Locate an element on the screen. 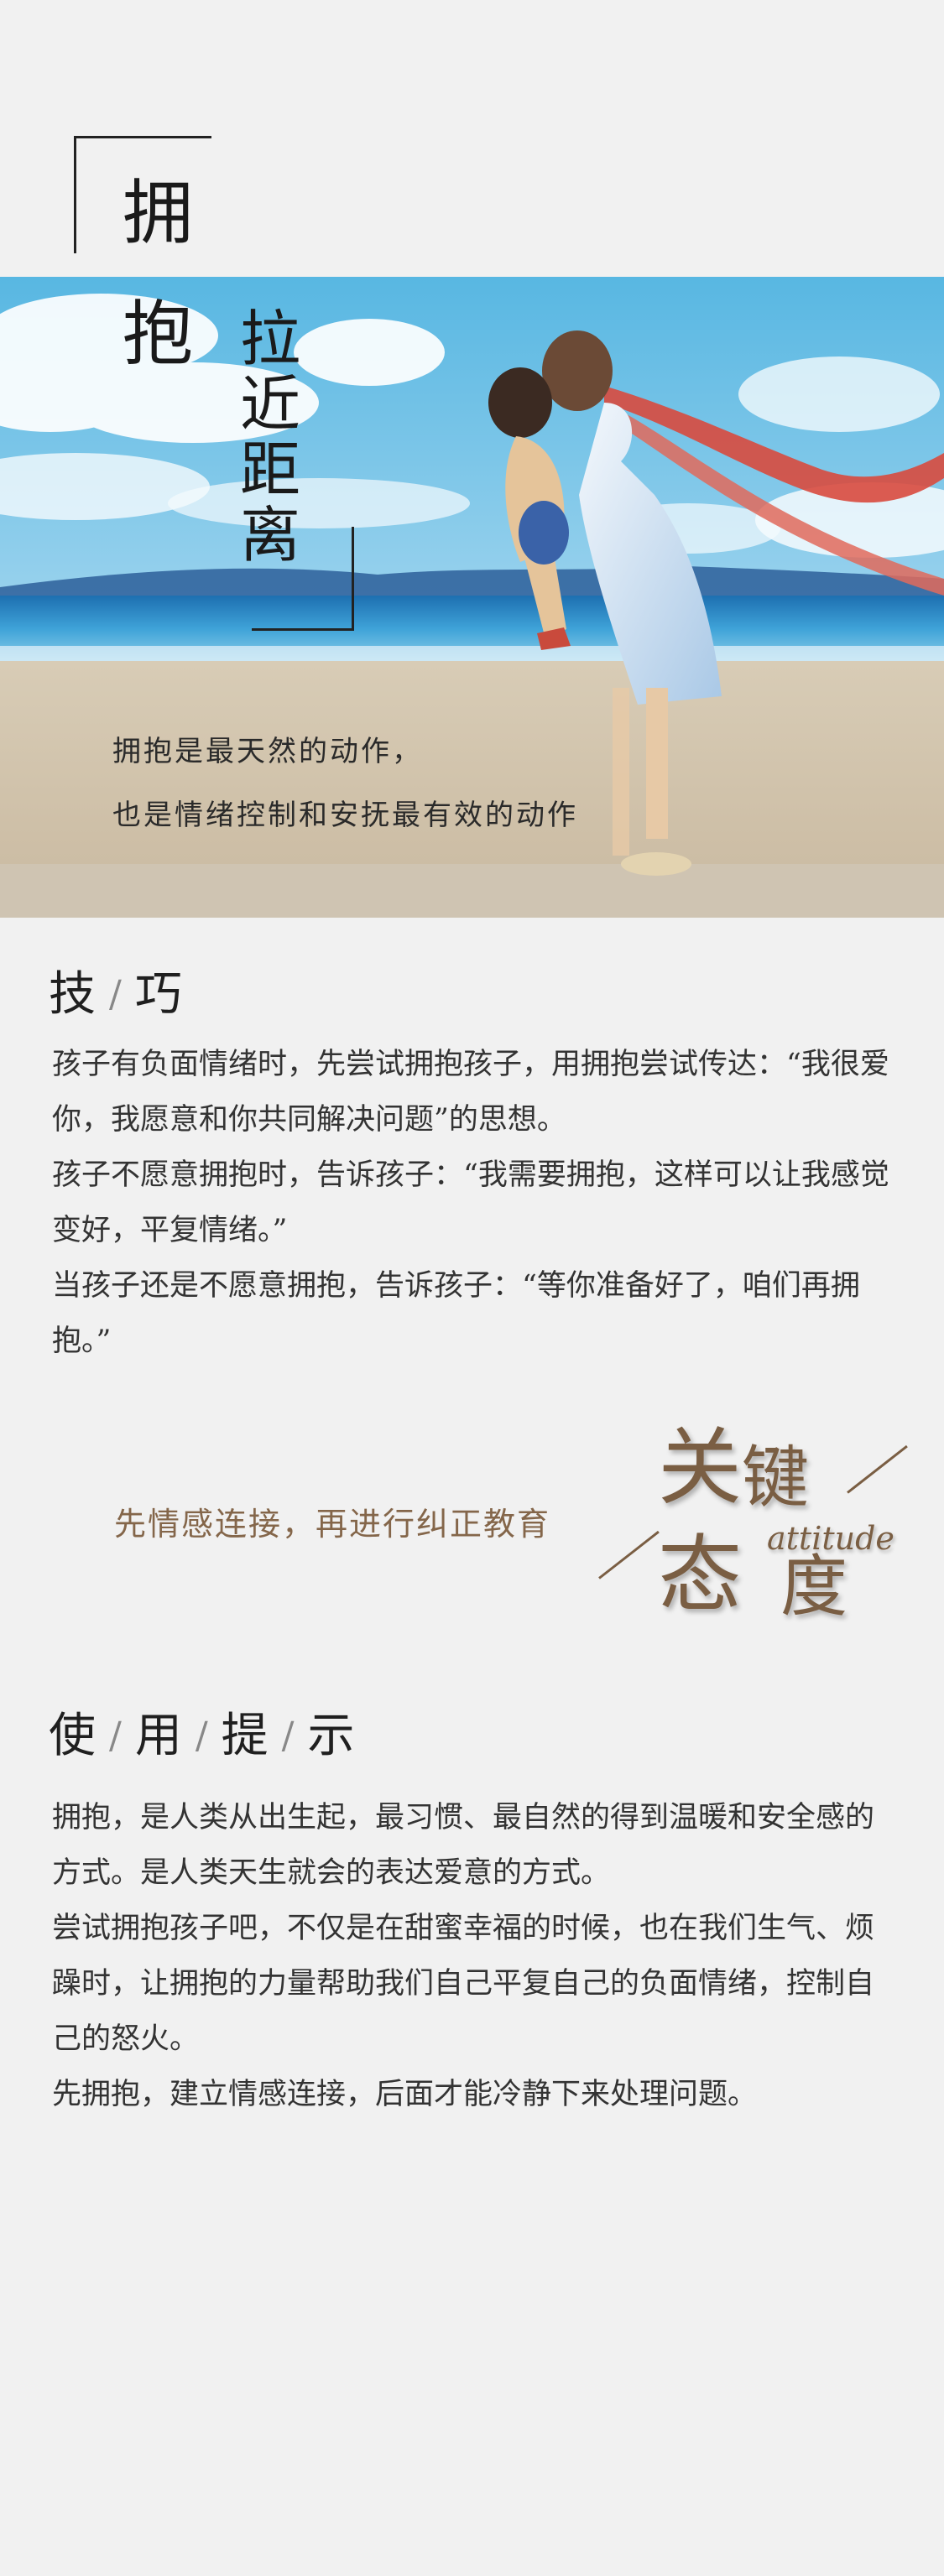  skills-paragraph: 当孩子还是不愿意拥抱，告诉孩子：“等你准备好了，咱们再拥抱。” is located at coordinates (456, 1313).